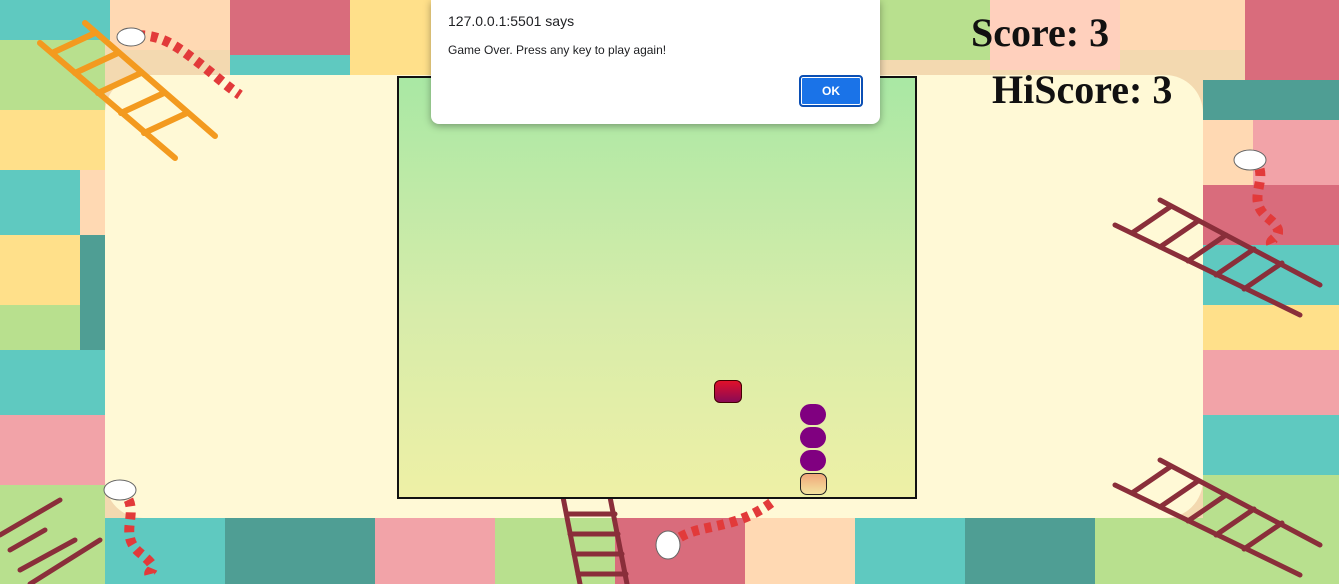 This screenshot has height=584, width=1339. I want to click on ok-button: OK, so click(831, 91).